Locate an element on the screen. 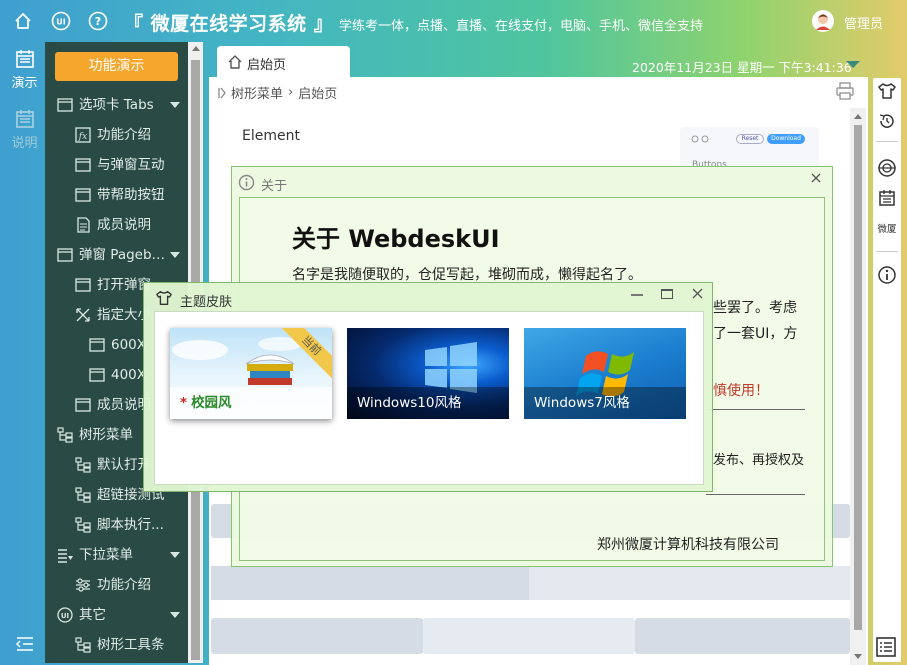  avatar is located at coordinates (823, 21).